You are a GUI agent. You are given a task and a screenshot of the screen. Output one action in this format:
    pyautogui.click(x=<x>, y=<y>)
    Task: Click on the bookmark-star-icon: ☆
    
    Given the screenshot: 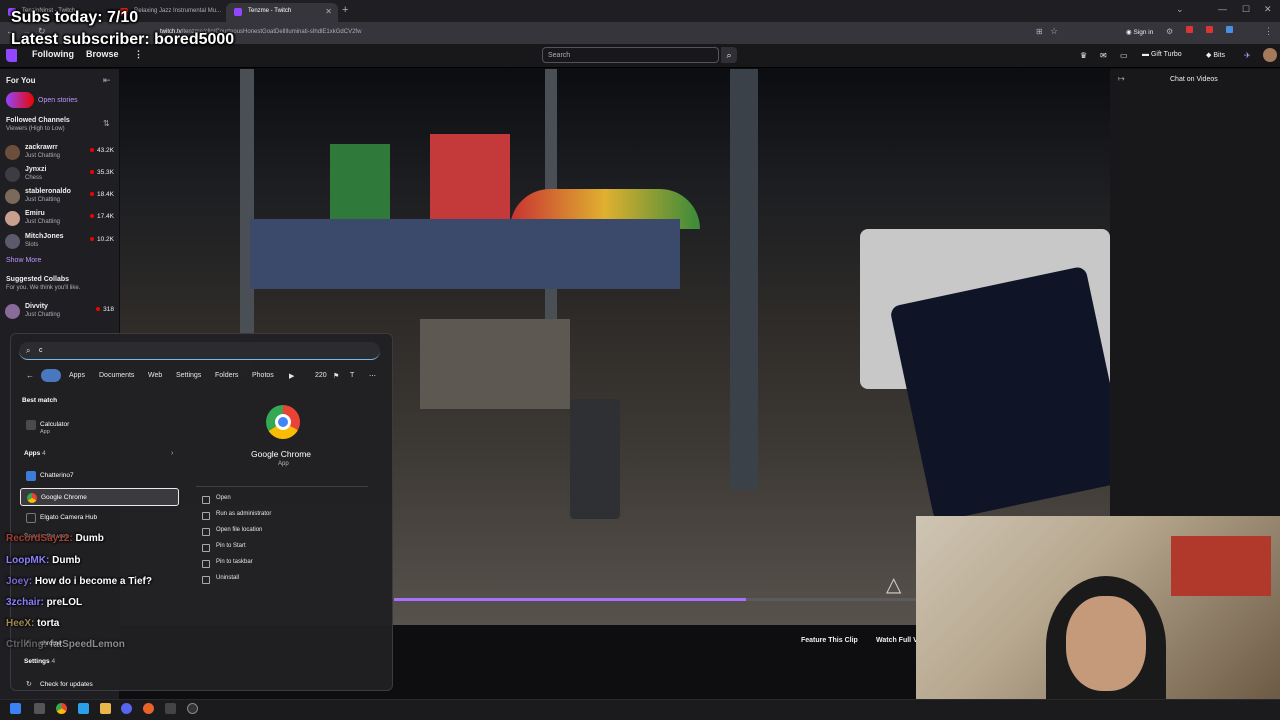 What is the action you would take?
    pyautogui.click(x=1054, y=31)
    